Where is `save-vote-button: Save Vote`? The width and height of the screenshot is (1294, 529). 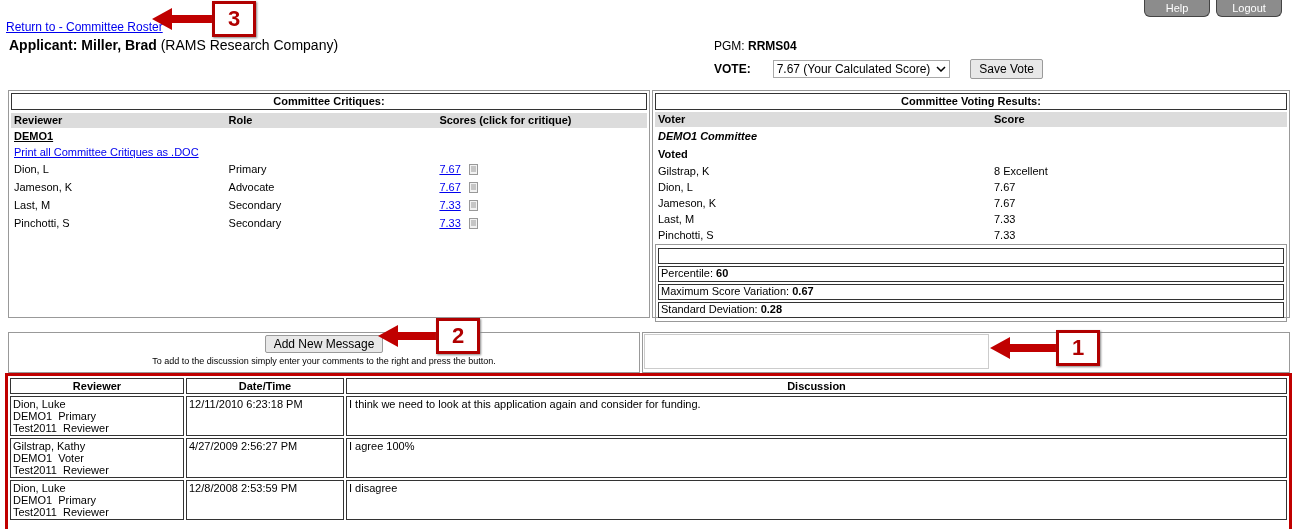 save-vote-button: Save Vote is located at coordinates (1007, 69).